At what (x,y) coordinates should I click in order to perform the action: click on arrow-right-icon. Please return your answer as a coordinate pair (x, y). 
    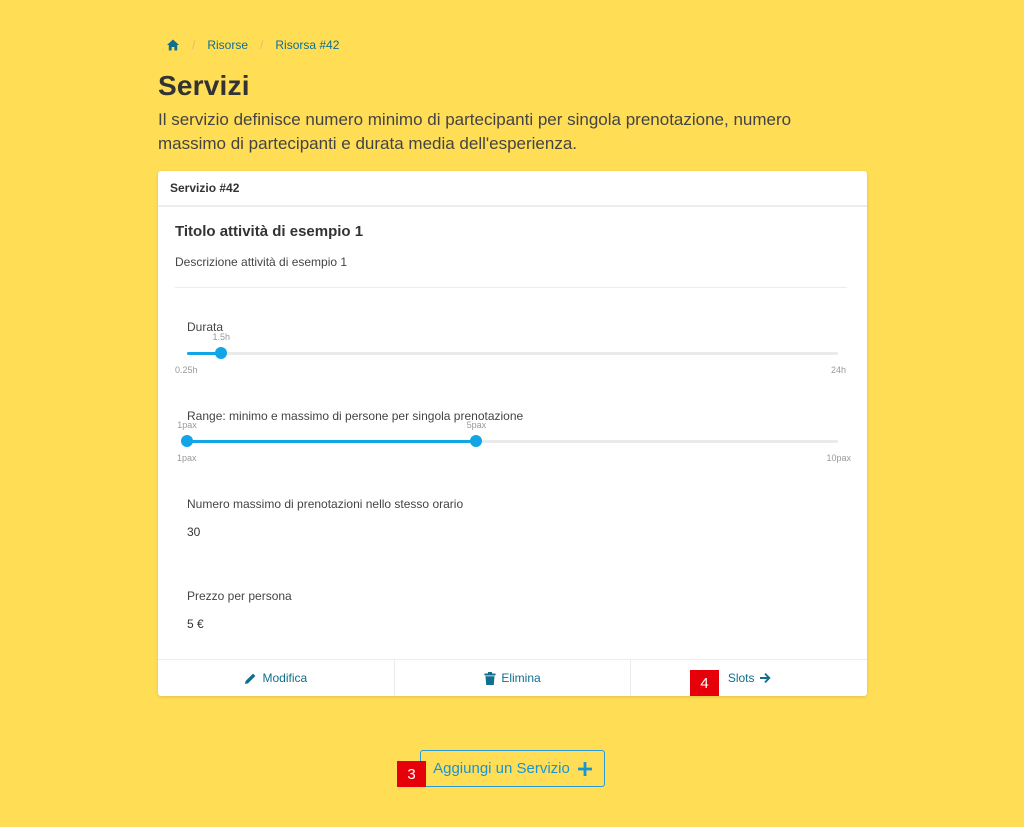
    Looking at the image, I should click on (765, 678).